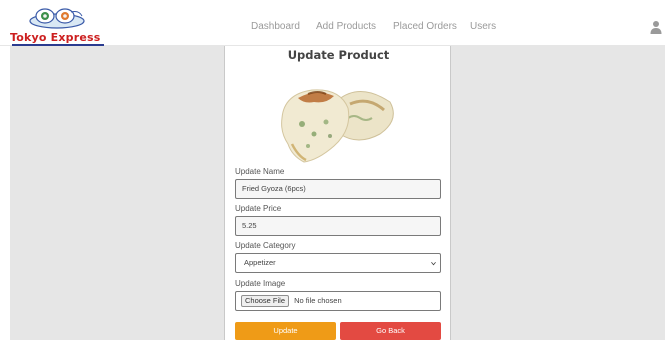 This screenshot has height=340, width=665. What do you see at coordinates (265, 245) in the screenshot?
I see `category-label: Update Category` at bounding box center [265, 245].